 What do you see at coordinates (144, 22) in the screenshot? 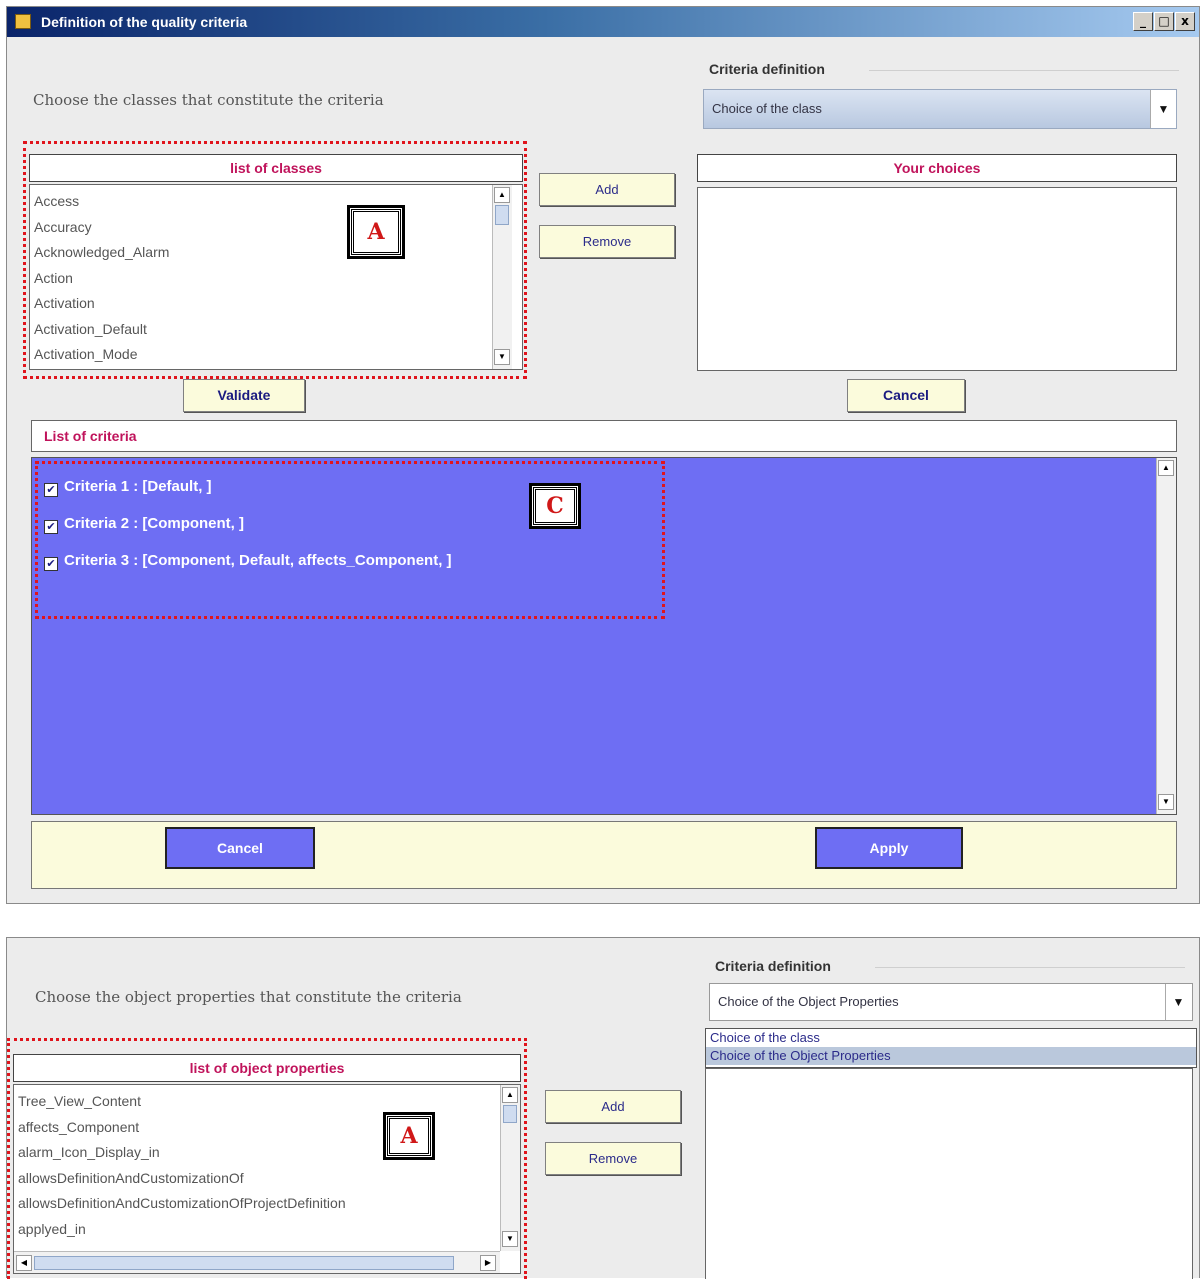
I see `window-title: Definition of the quality criteria` at bounding box center [144, 22].